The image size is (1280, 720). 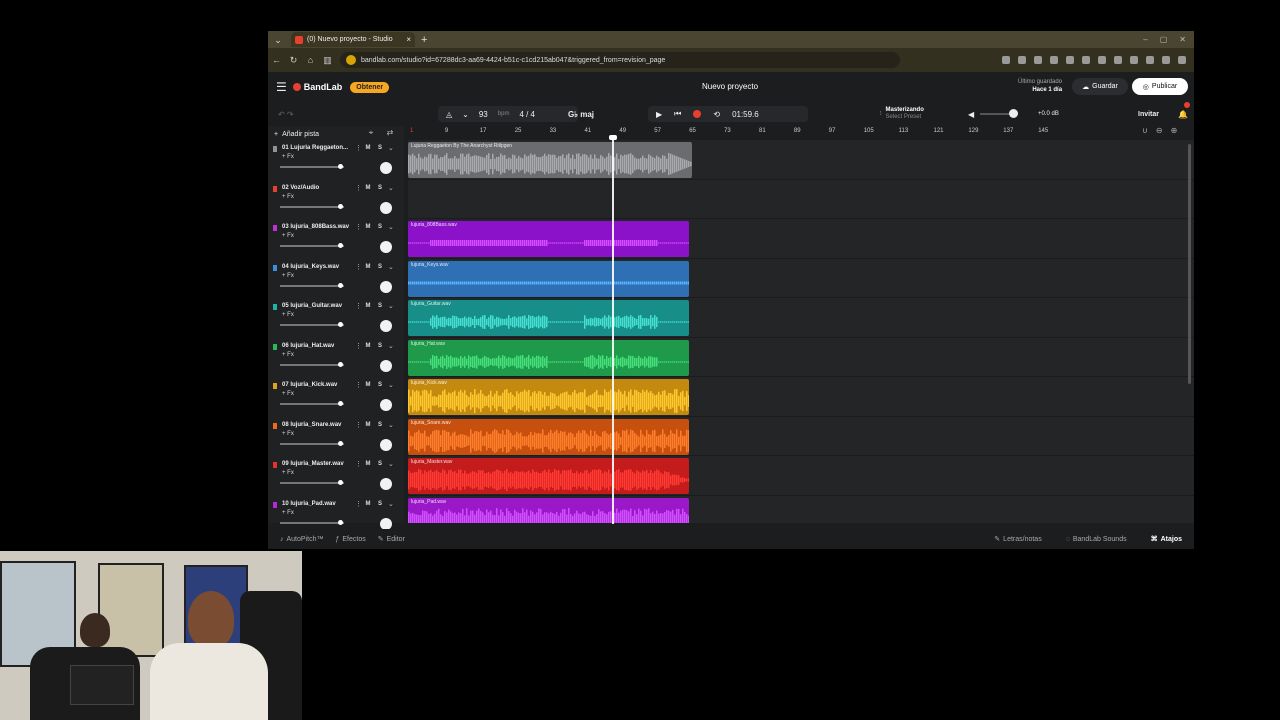 What do you see at coordinates (1148, 114) in the screenshot?
I see `invite-button: Invitar` at bounding box center [1148, 114].